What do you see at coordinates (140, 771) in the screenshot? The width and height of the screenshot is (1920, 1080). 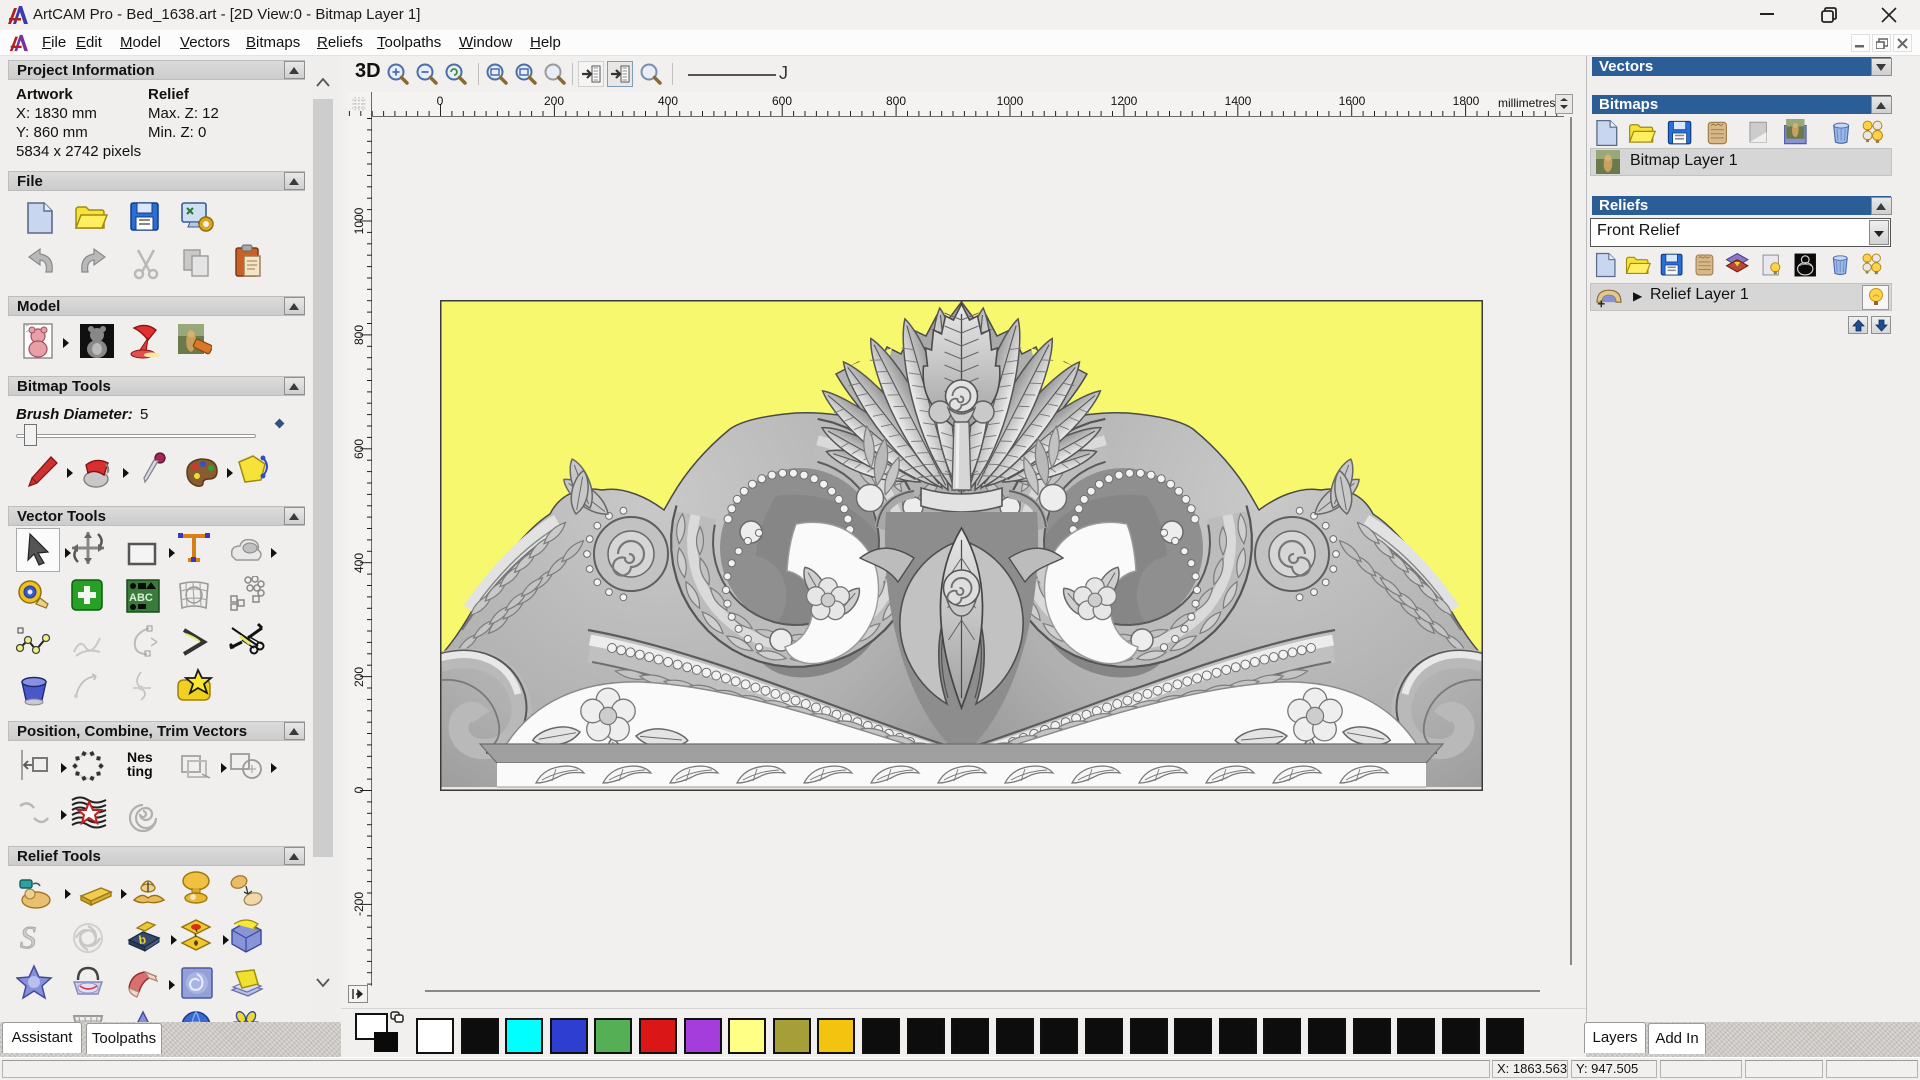 I see `svg-text: ting` at bounding box center [140, 771].